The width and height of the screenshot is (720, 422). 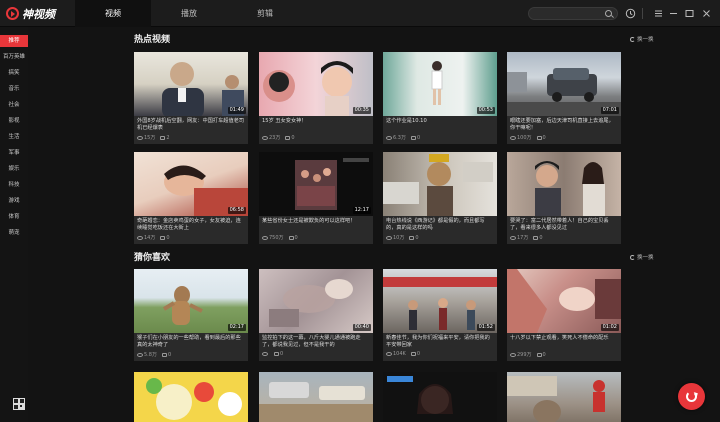 I want to click on minimize-icon, so click(x=673, y=13).